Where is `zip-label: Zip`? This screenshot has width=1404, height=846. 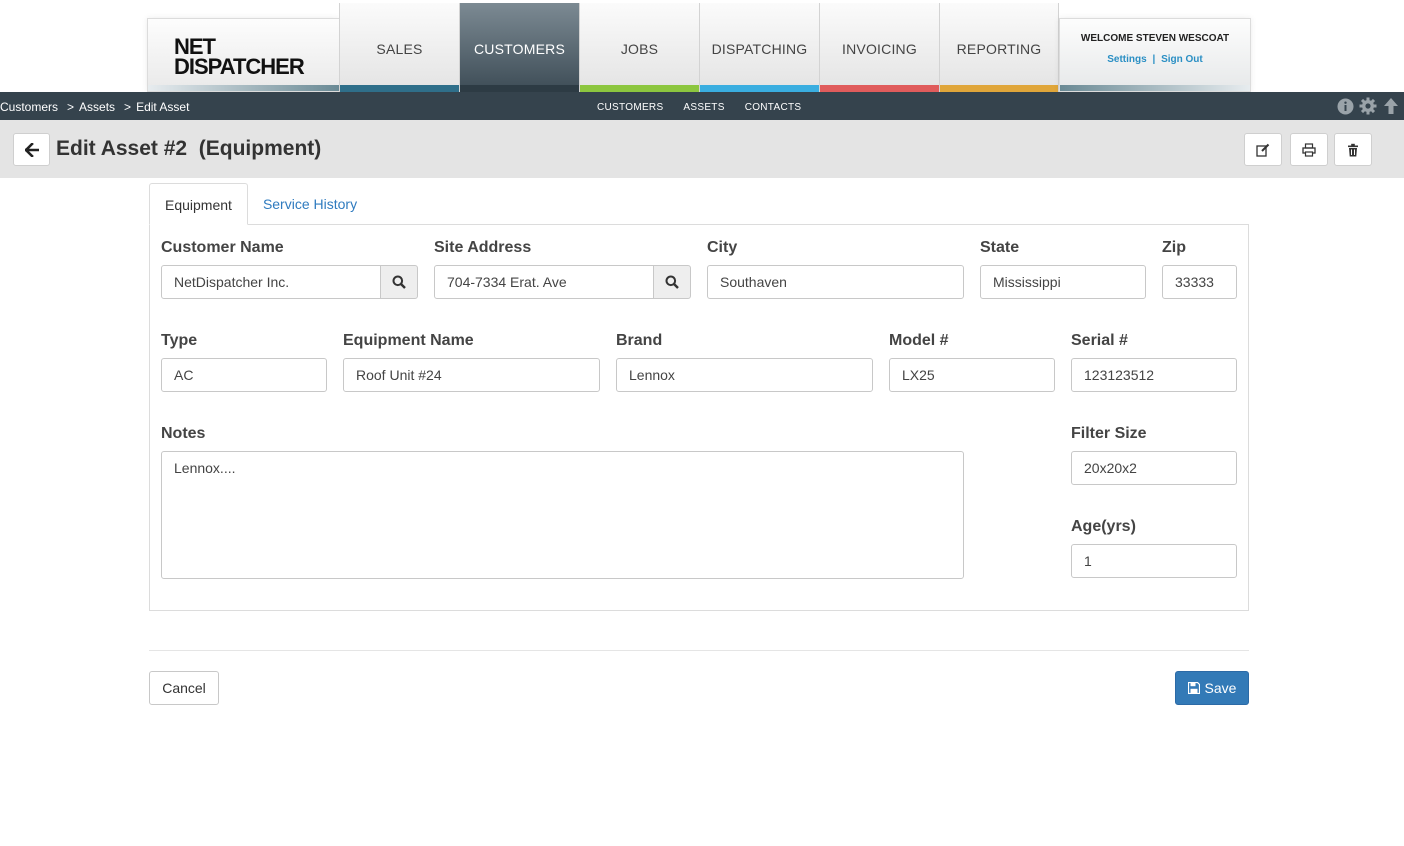 zip-label: Zip is located at coordinates (1174, 247).